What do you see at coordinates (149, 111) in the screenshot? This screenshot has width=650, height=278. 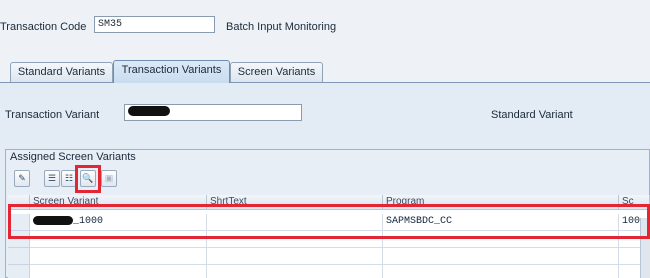 I see `redacted-value` at bounding box center [149, 111].